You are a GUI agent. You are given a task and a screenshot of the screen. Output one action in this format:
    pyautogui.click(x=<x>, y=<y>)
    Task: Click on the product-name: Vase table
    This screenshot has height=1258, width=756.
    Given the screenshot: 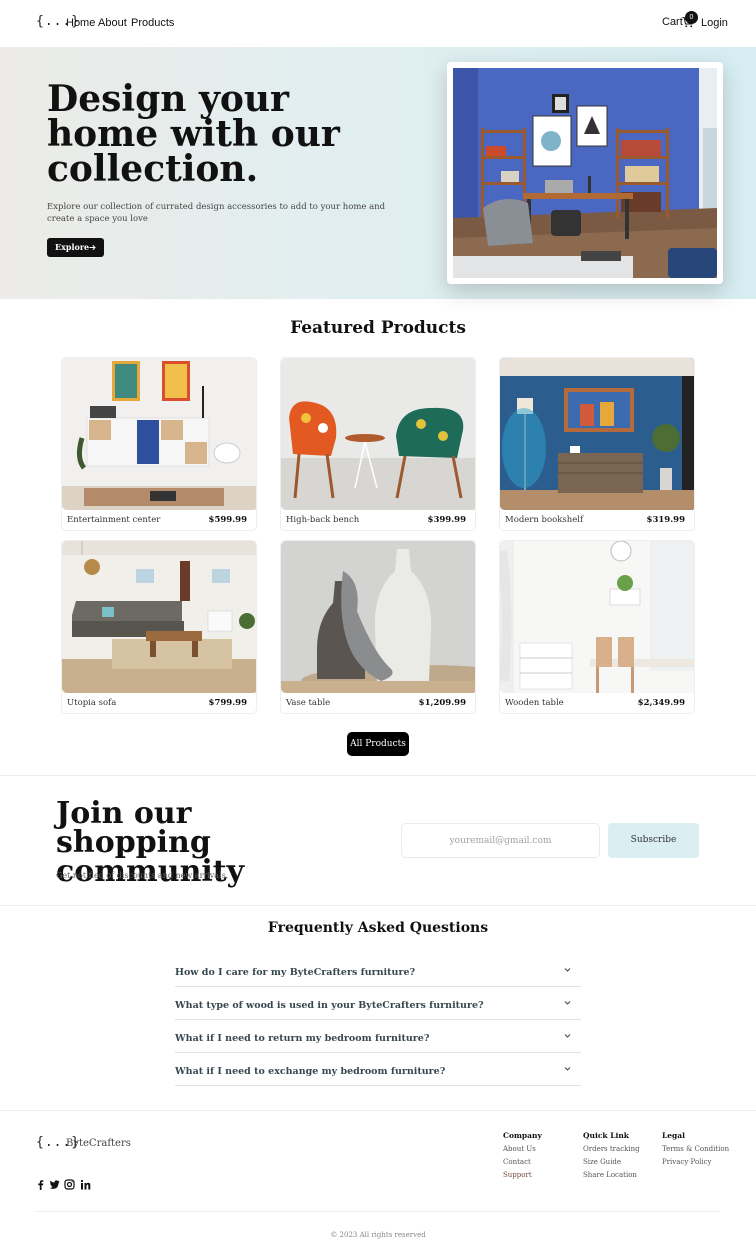 What is the action you would take?
    pyautogui.click(x=308, y=703)
    